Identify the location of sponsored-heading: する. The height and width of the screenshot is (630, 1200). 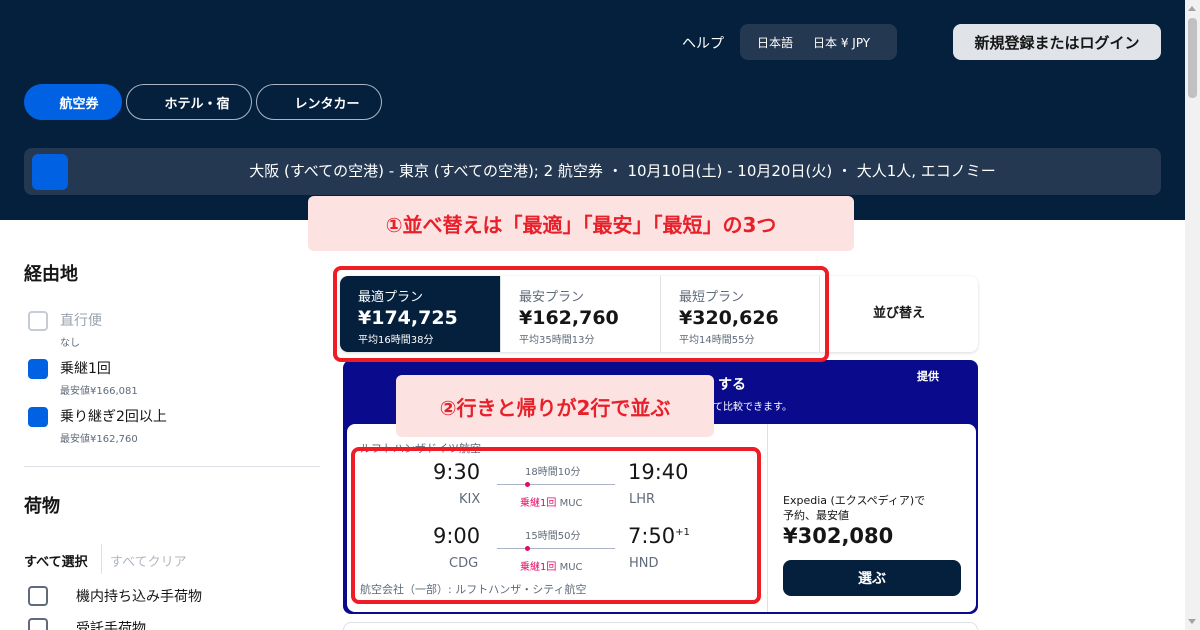
(732, 385).